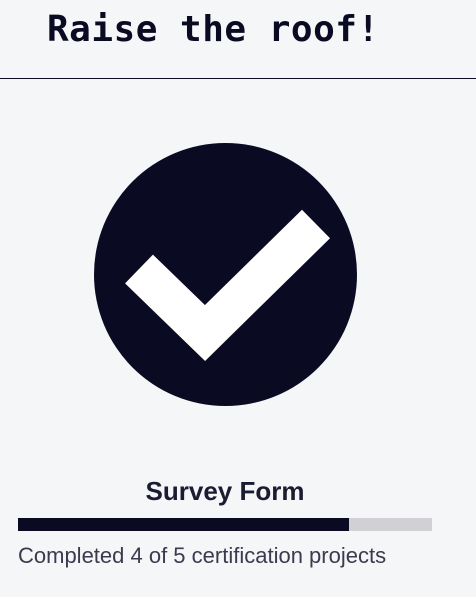  What do you see at coordinates (202, 555) in the screenshot?
I see `progress-text: Completed 4 of 5 certification projects` at bounding box center [202, 555].